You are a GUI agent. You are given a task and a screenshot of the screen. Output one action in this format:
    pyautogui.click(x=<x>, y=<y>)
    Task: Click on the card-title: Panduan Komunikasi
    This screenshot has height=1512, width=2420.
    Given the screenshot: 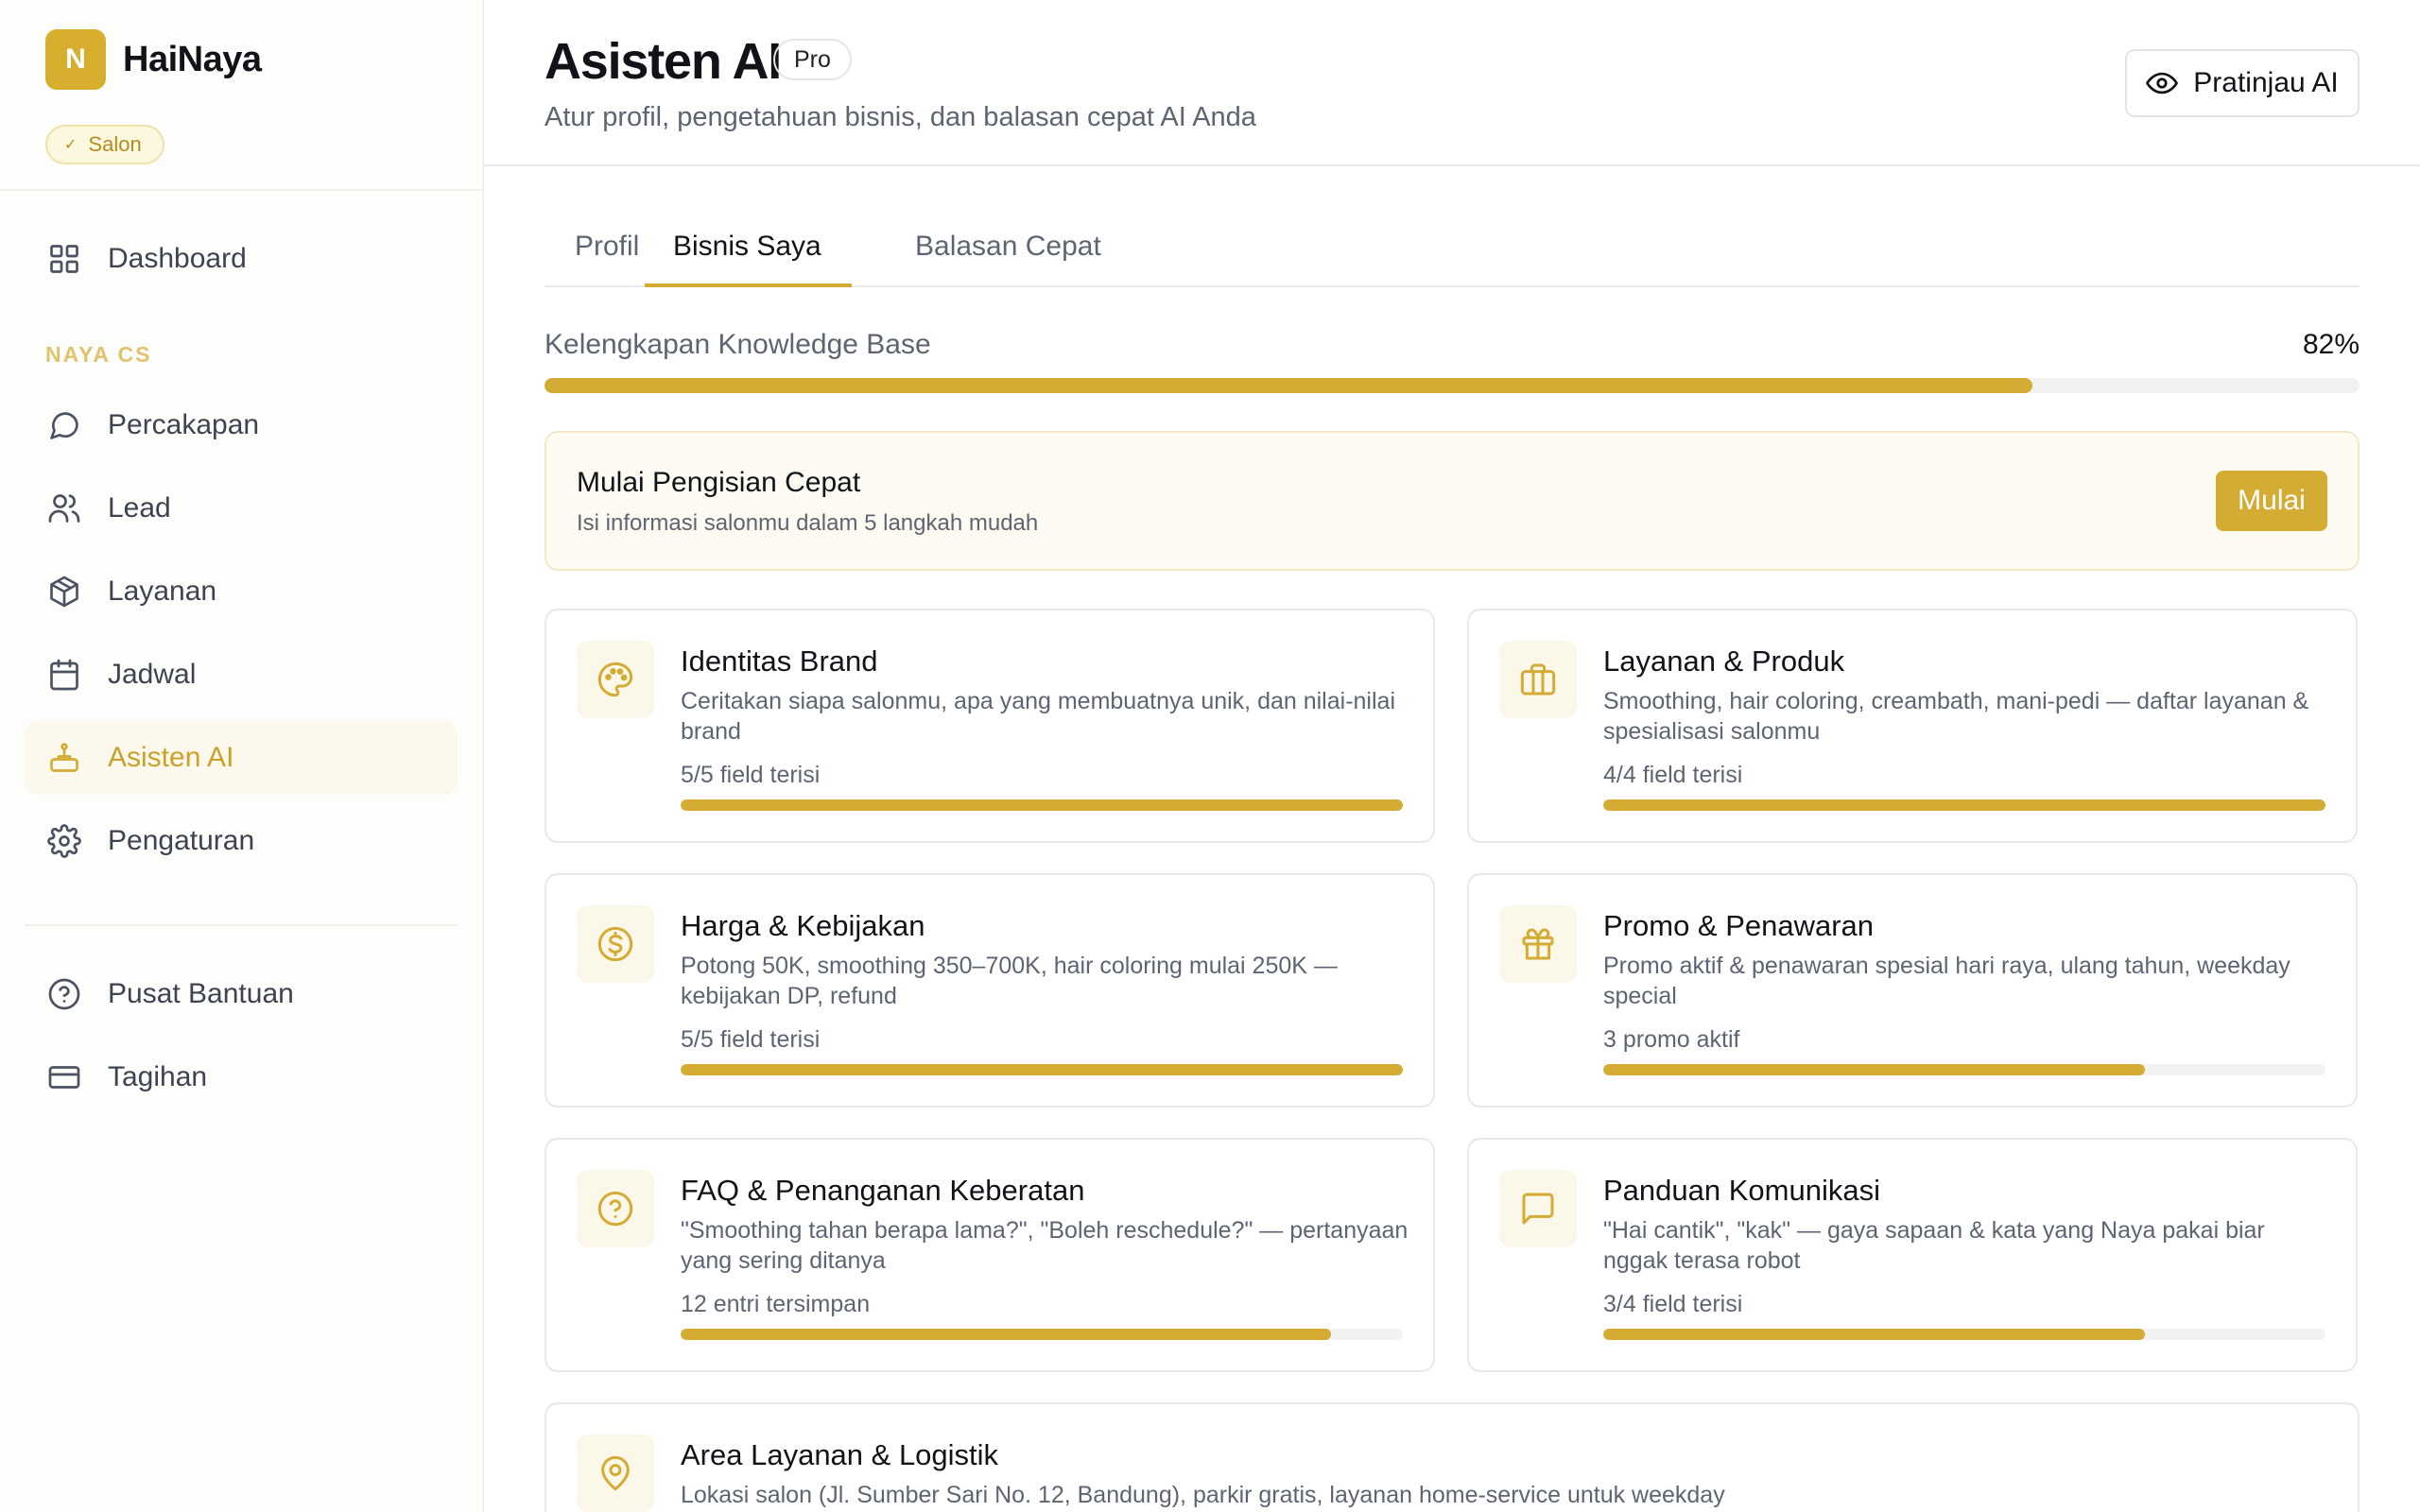 What is the action you would take?
    pyautogui.click(x=1741, y=1190)
    